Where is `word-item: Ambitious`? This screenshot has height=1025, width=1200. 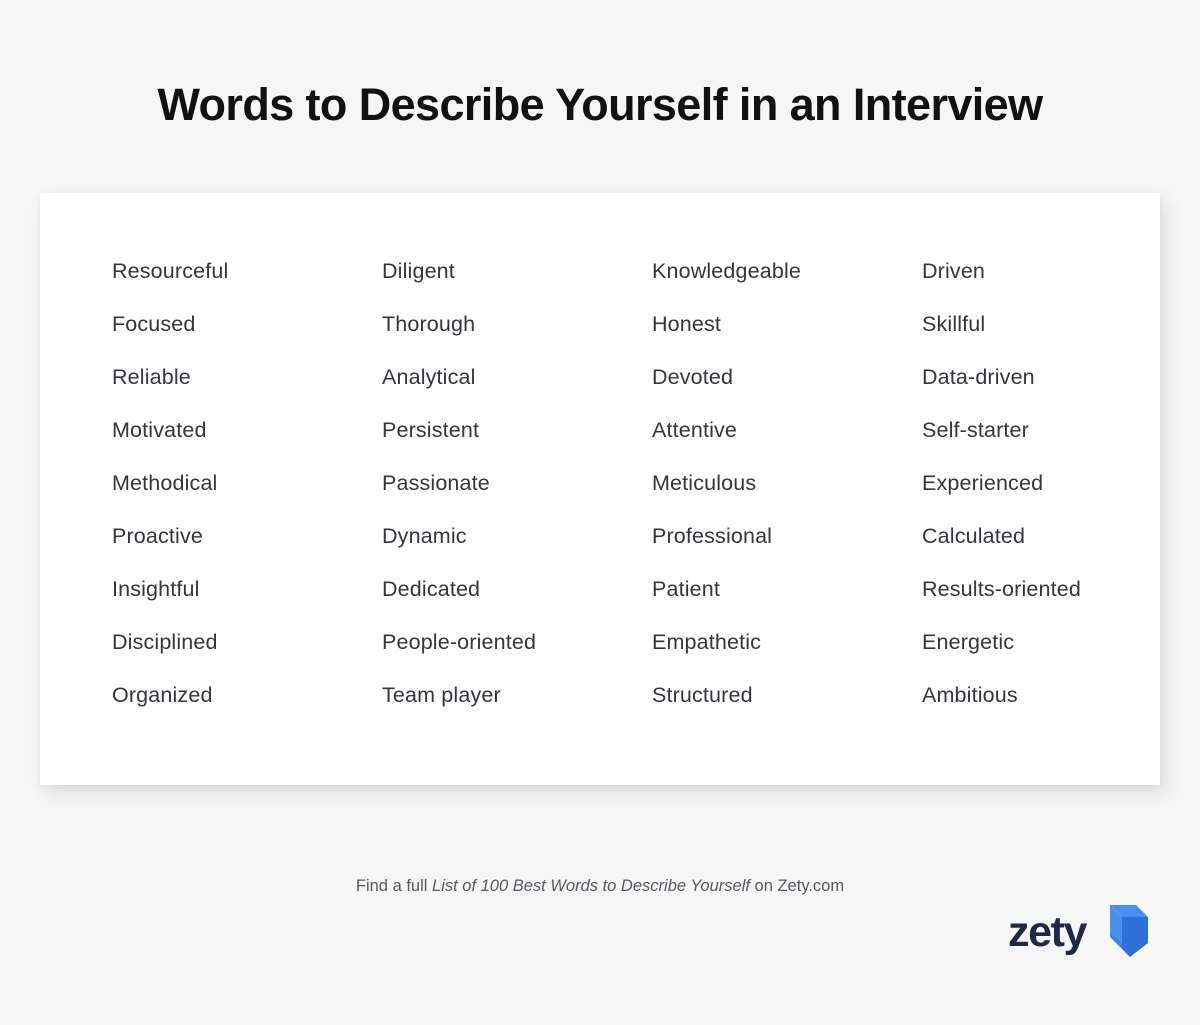
word-item: Ambitious is located at coordinates (970, 695).